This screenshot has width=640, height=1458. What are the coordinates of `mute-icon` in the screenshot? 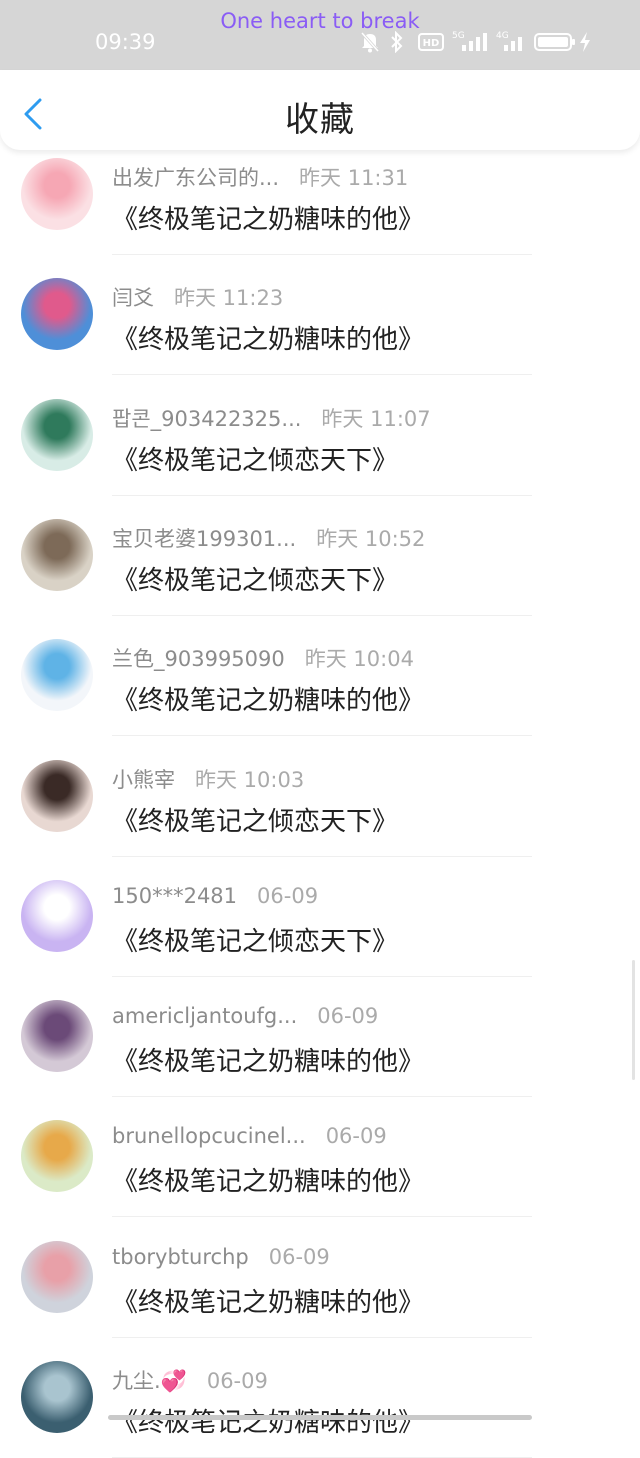 It's located at (370, 42).